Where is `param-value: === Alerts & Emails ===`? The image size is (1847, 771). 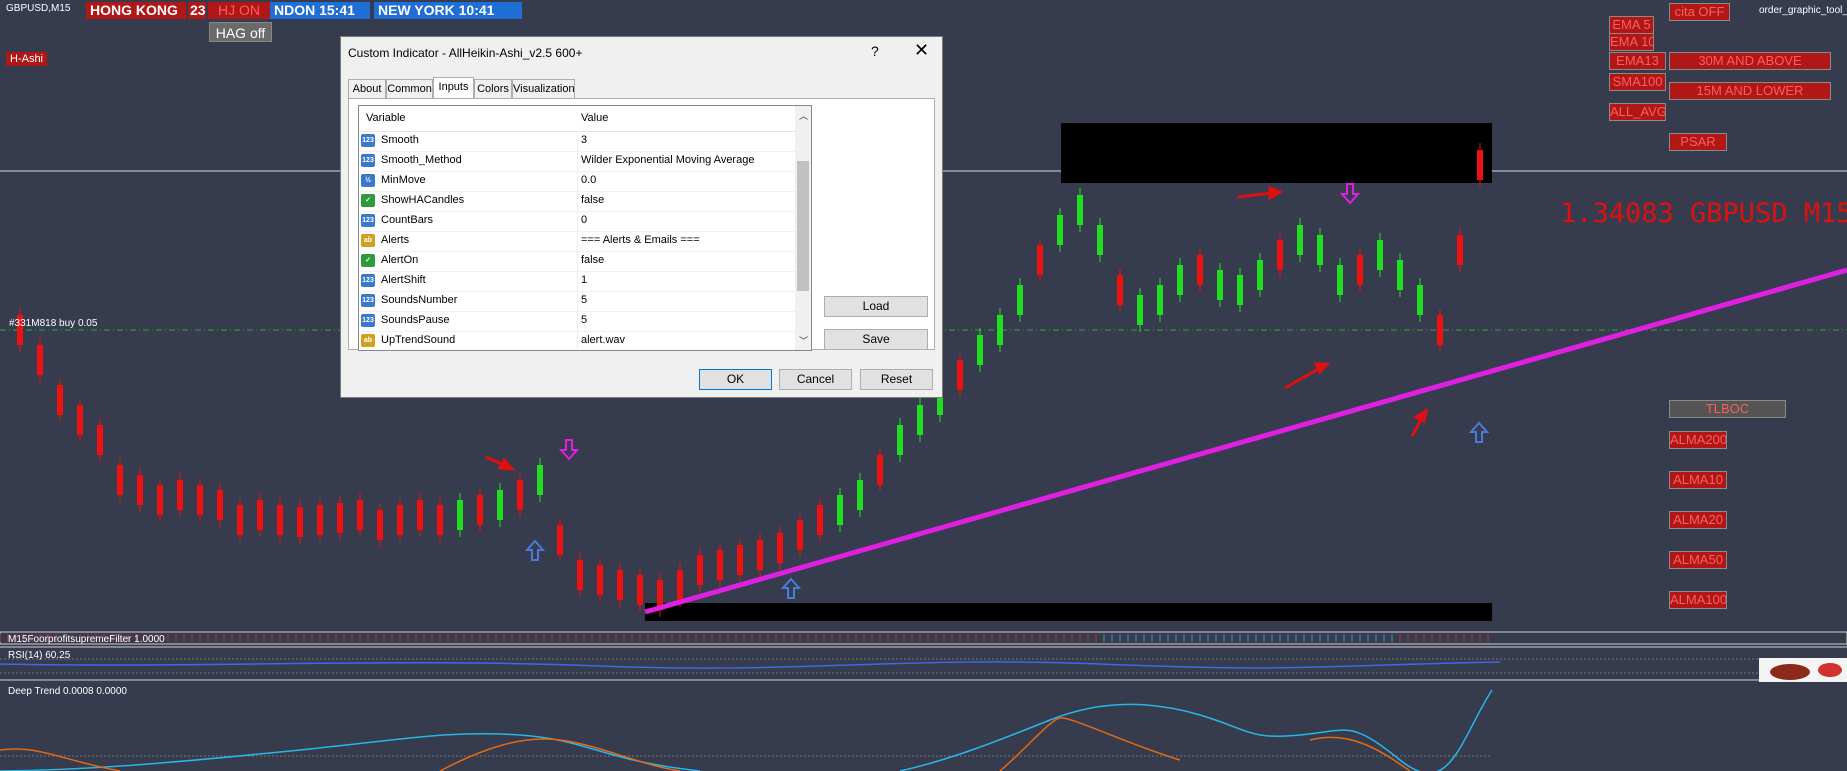
param-value: === Alerts & Emails === is located at coordinates (640, 240).